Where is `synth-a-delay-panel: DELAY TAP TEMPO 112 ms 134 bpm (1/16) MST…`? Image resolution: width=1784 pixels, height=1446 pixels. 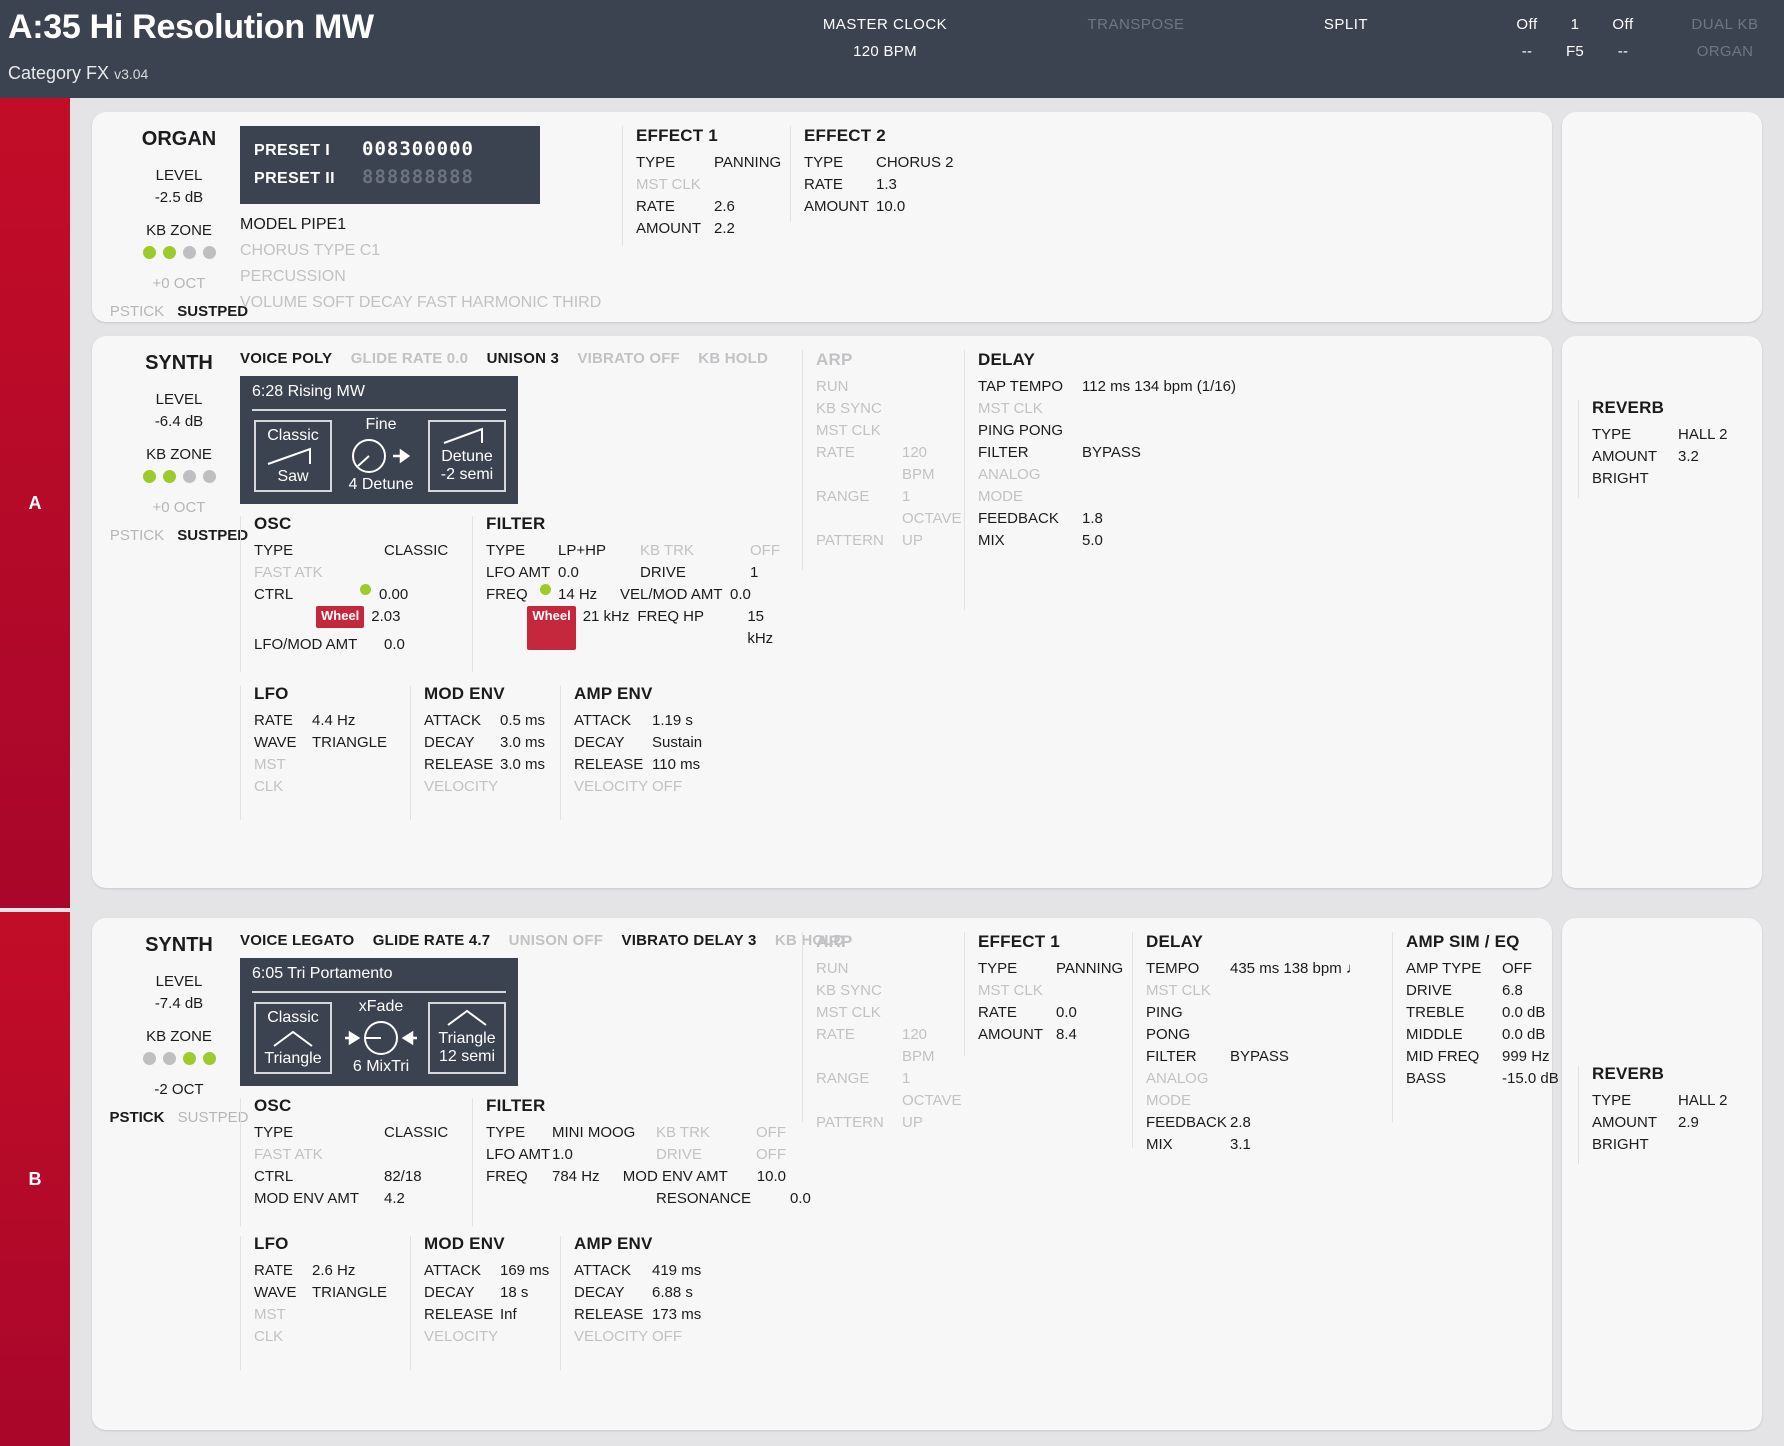
synth-a-delay-panel: DELAY TAP TEMPO 112 ms 134 bpm (1/16) MST… is located at coordinates (1118, 451).